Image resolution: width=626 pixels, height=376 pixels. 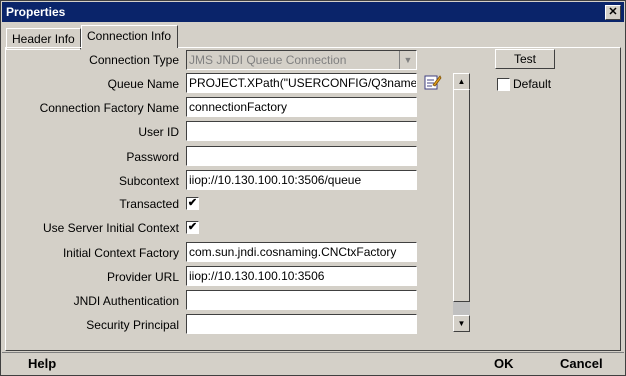 I want to click on connection-factory-name-field: connectionFactory, so click(x=301, y=107).